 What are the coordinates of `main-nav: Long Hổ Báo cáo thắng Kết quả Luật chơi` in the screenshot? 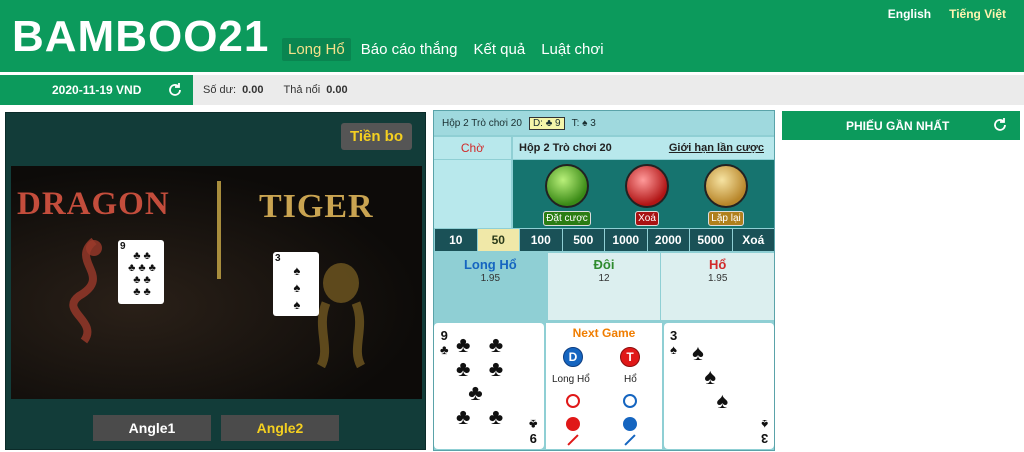 It's located at (446, 49).